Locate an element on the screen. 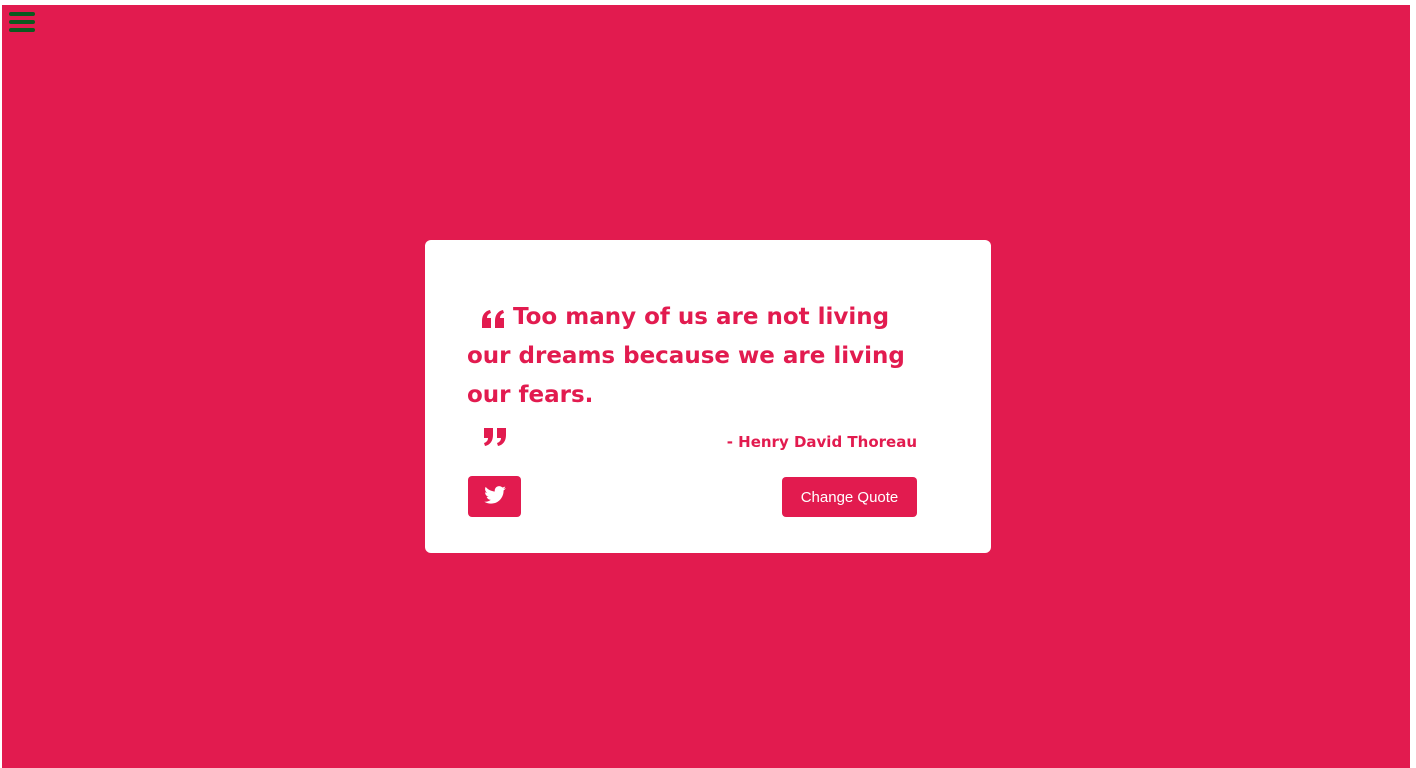  tweet-button is located at coordinates (494, 496).